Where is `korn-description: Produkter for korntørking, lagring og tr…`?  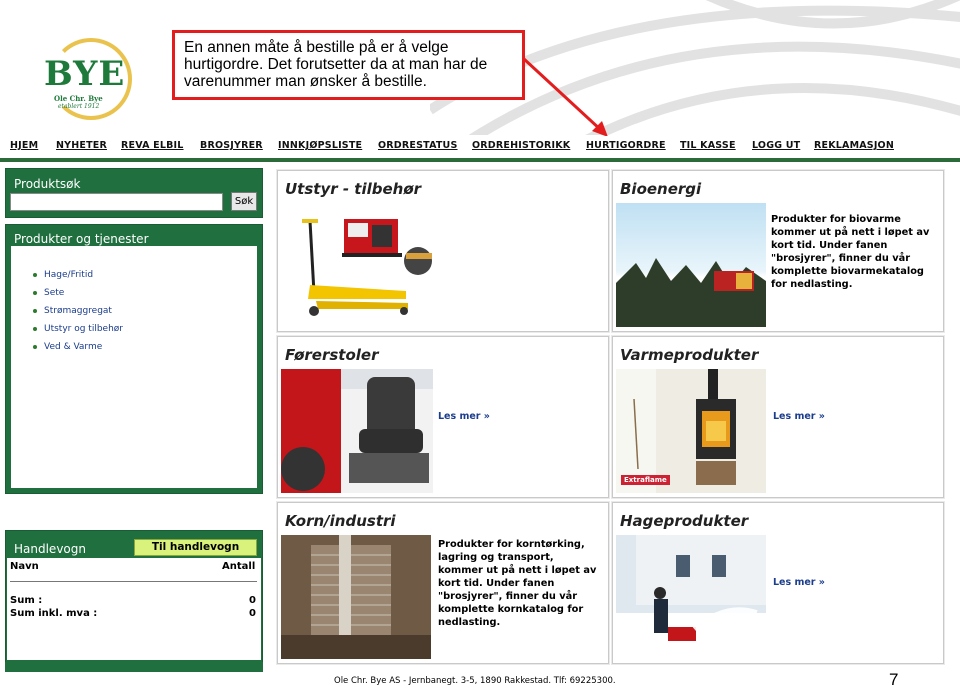 korn-description: Produkter for korntørking, lagring og tr… is located at coordinates (517, 583).